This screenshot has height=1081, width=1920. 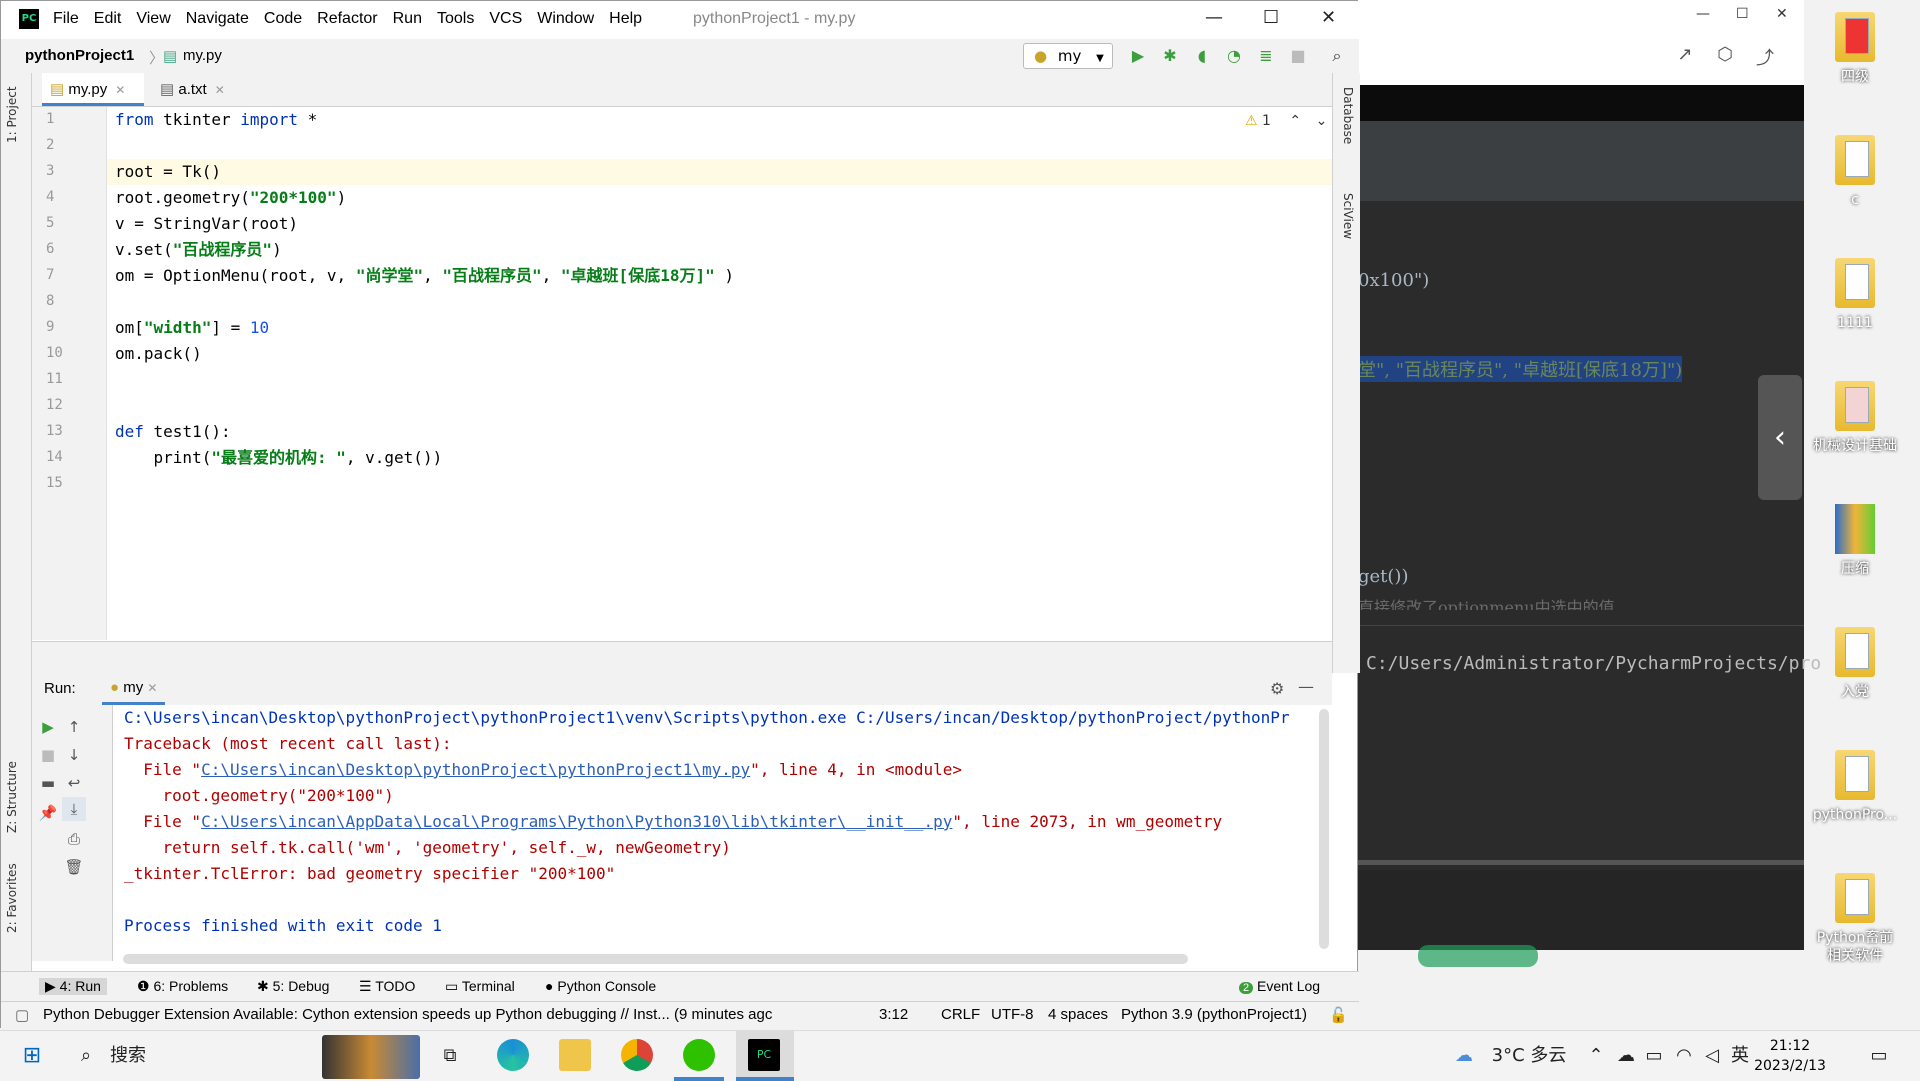 What do you see at coordinates (1202, 56) in the screenshot?
I see `coverage-icon: ◖` at bounding box center [1202, 56].